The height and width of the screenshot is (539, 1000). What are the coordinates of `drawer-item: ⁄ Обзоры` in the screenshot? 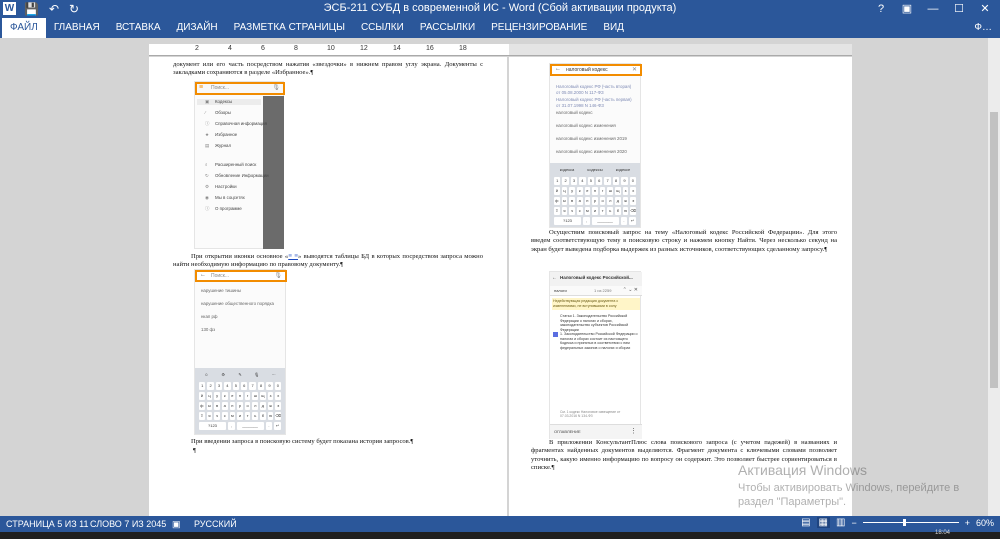 It's located at (218, 112).